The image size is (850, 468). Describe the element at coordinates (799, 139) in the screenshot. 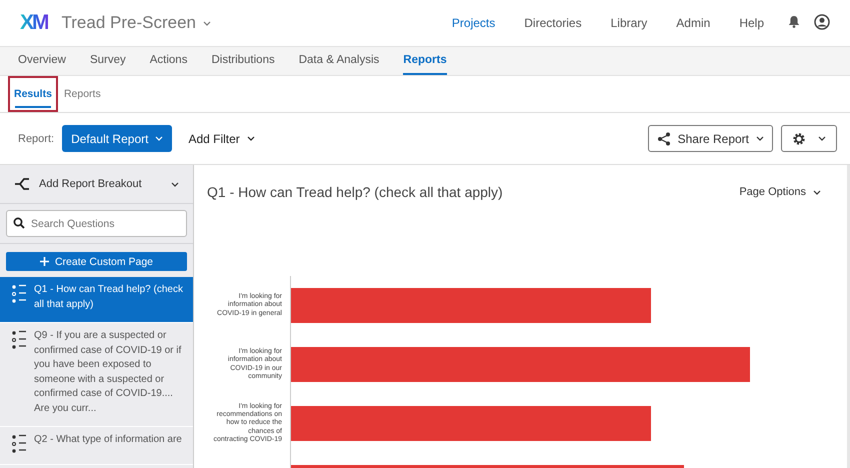

I see `settings-icon` at that location.